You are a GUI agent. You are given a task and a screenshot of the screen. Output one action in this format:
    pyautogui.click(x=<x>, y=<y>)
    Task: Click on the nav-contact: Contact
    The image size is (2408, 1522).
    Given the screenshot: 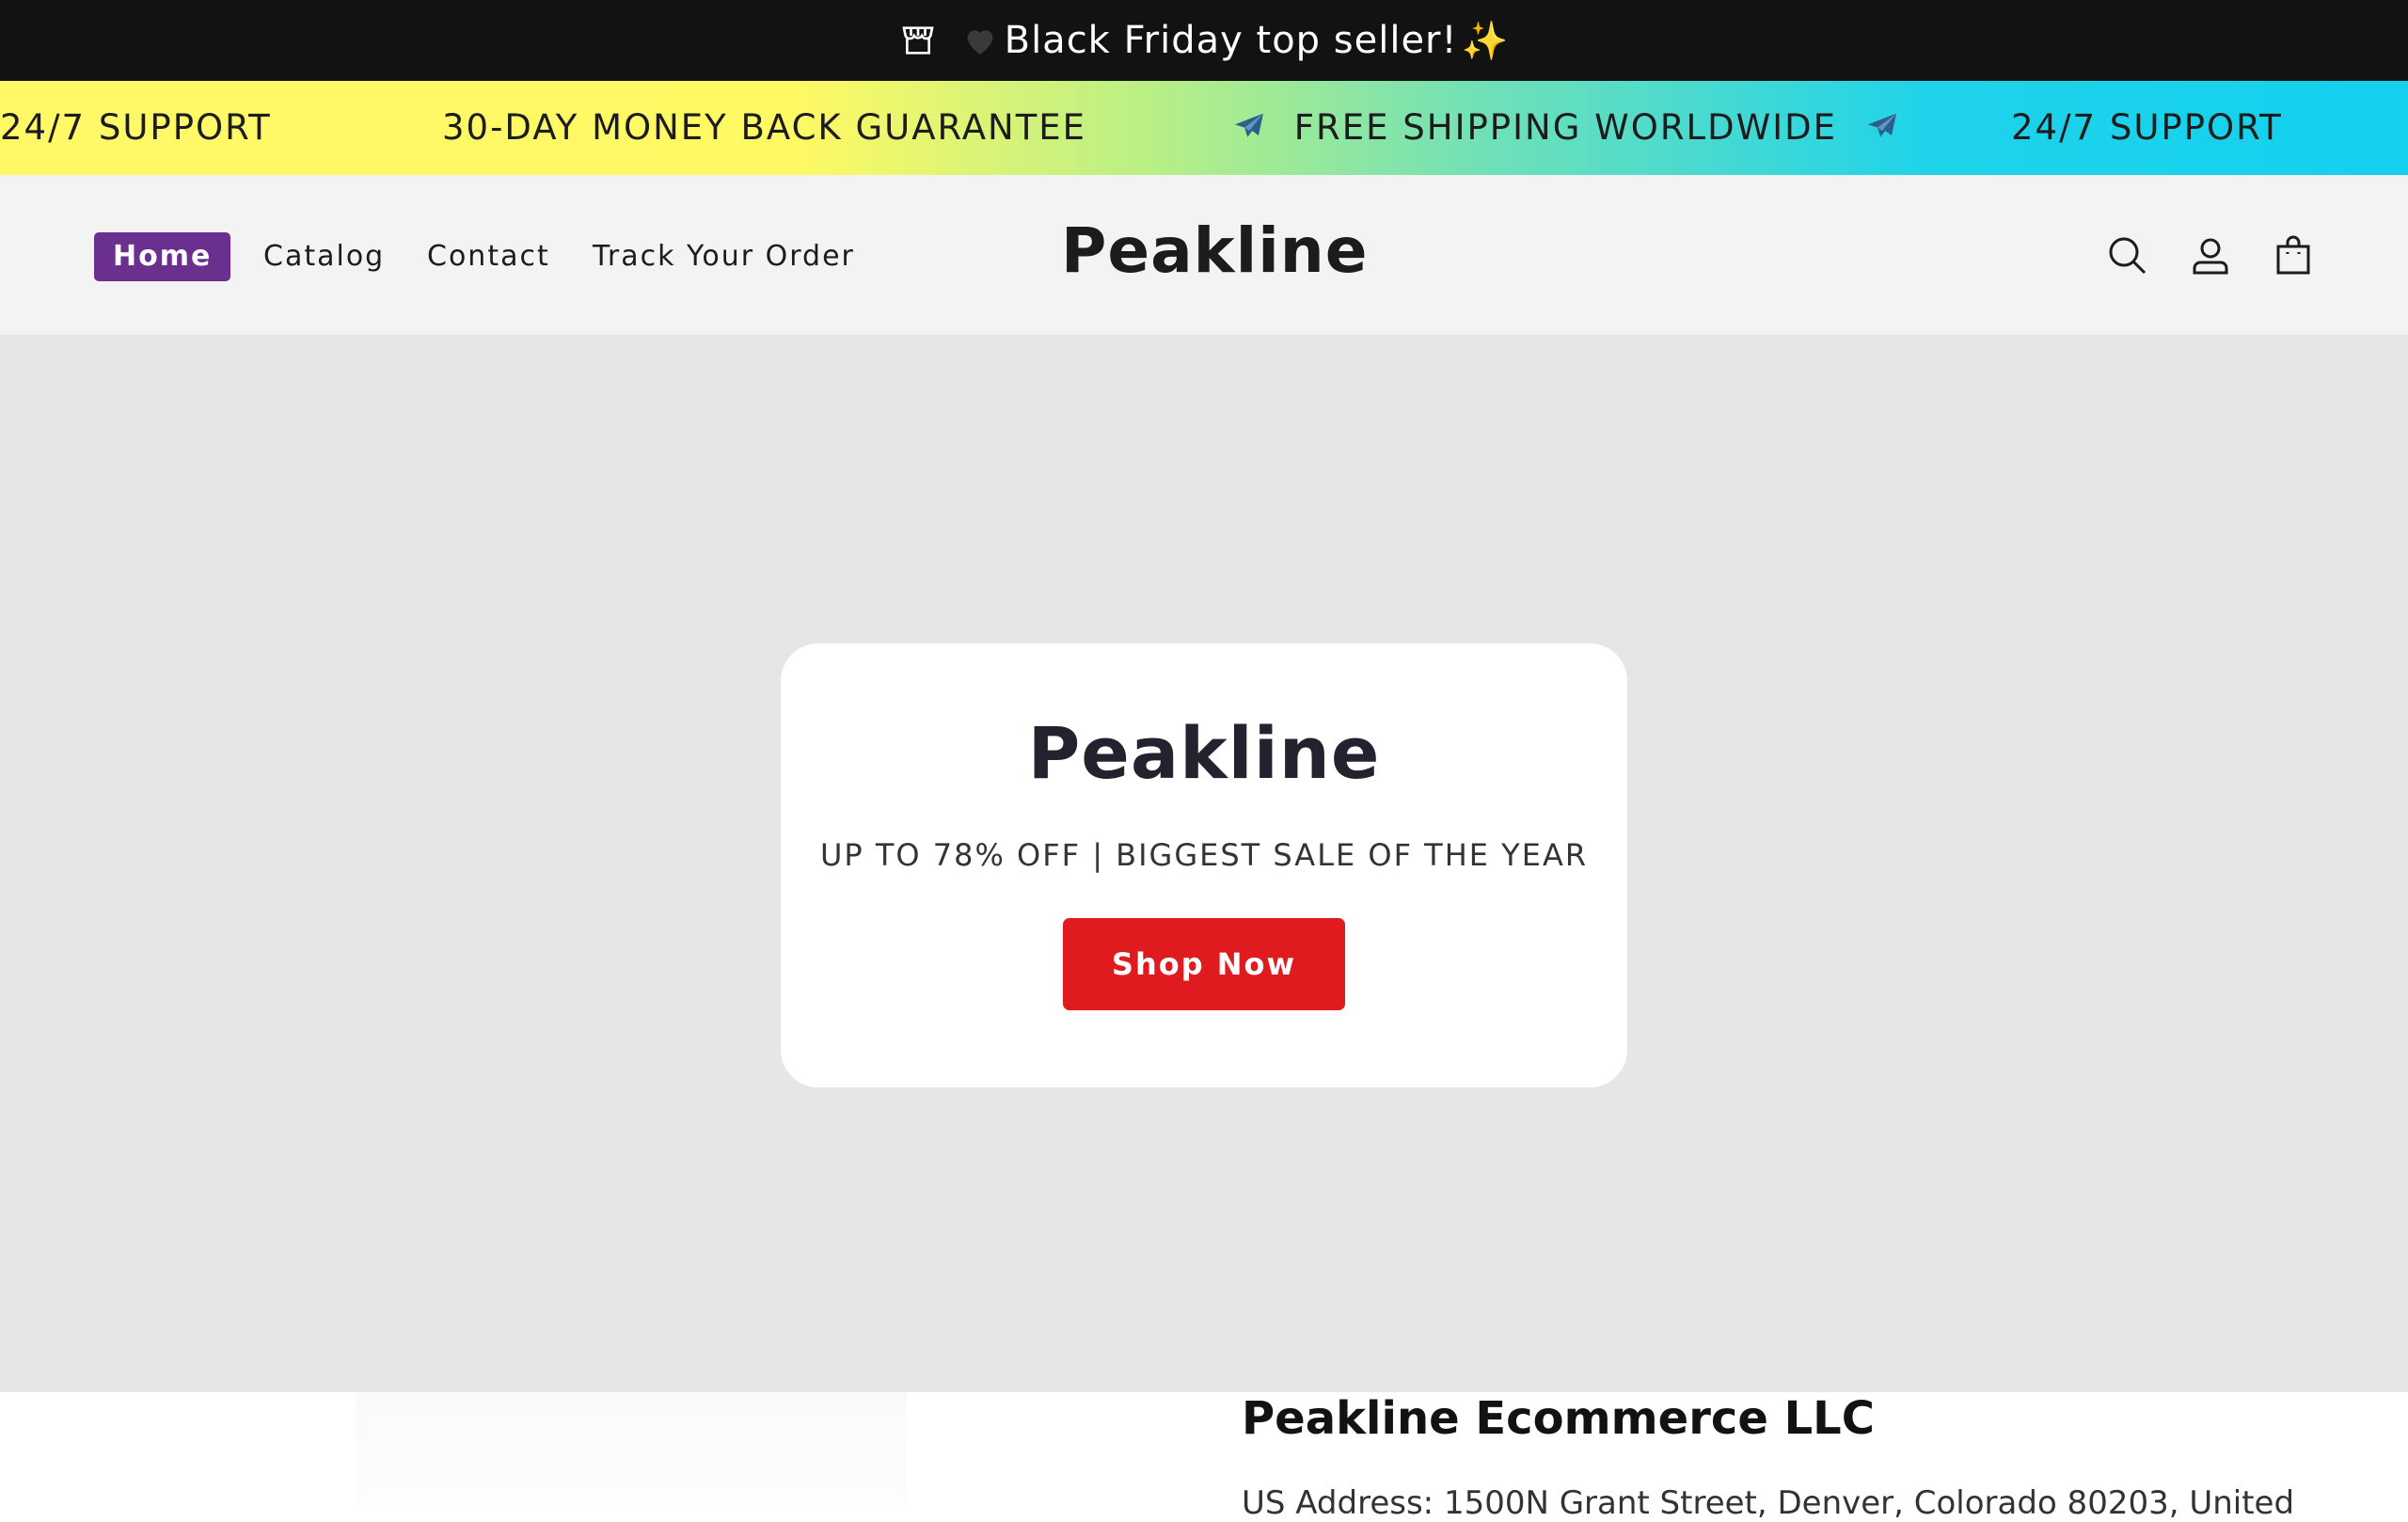 What is the action you would take?
    pyautogui.click(x=489, y=257)
    